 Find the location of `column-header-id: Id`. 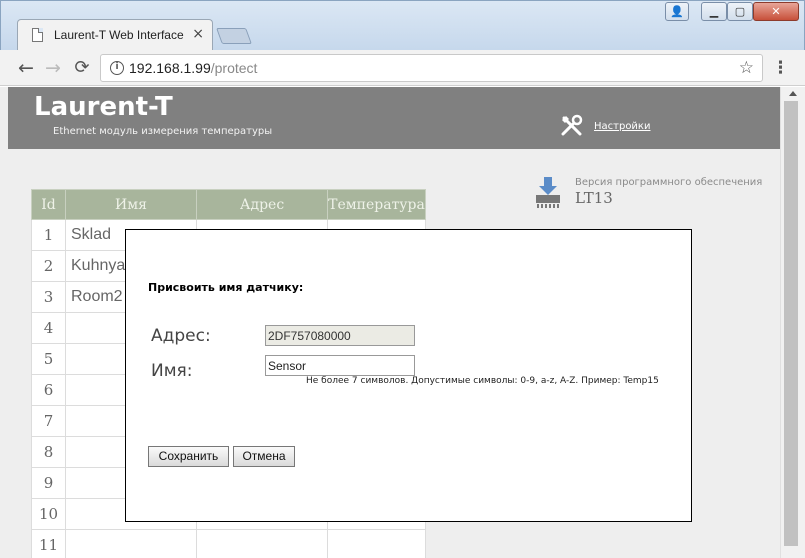

column-header-id: Id is located at coordinates (48, 204).